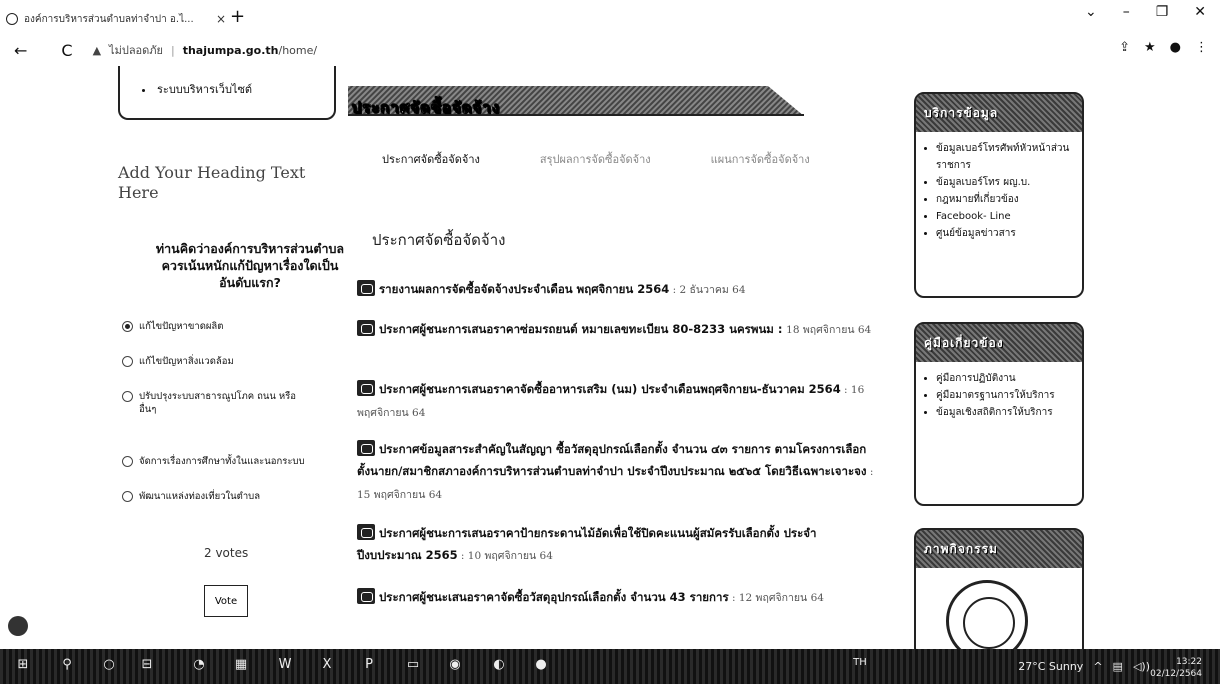 Image resolution: width=1220 pixels, height=684 pixels. I want to click on excel-icon: X, so click(327, 666).